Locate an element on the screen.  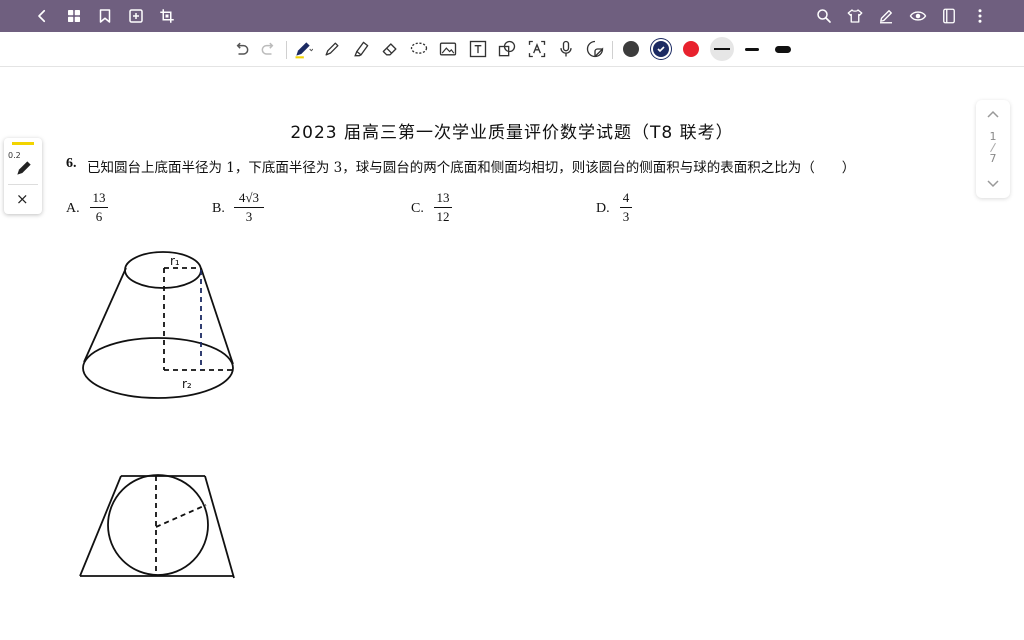
pencil-icon is located at coordinates (332, 49).